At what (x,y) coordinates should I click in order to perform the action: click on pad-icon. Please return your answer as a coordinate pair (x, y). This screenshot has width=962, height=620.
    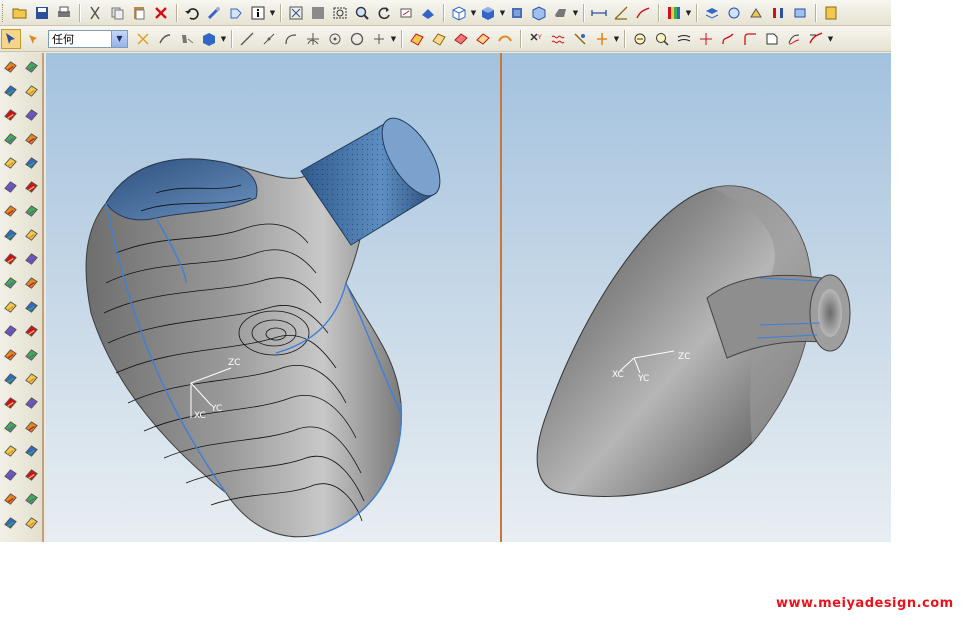
    Looking at the image, I should click on (31, 234).